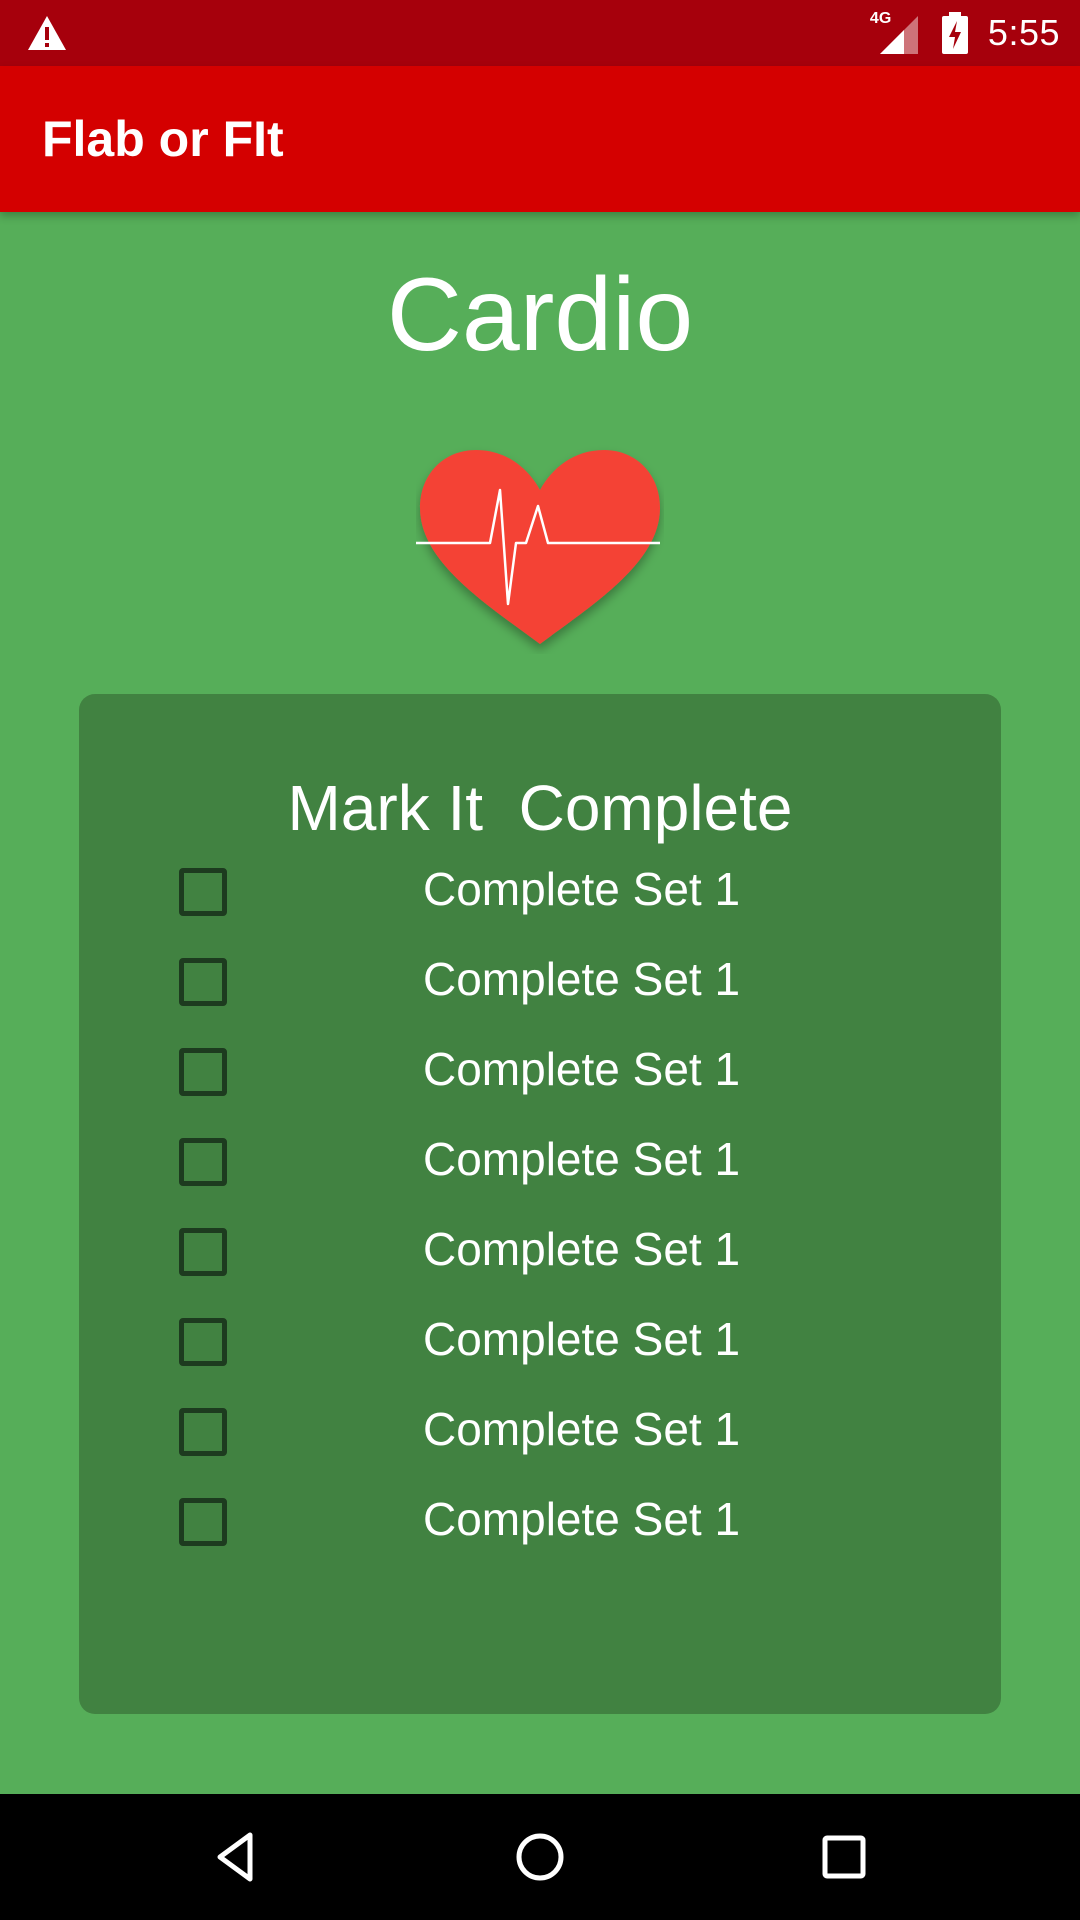 This screenshot has height=1920, width=1080. I want to click on home-icon, so click(540, 1857).